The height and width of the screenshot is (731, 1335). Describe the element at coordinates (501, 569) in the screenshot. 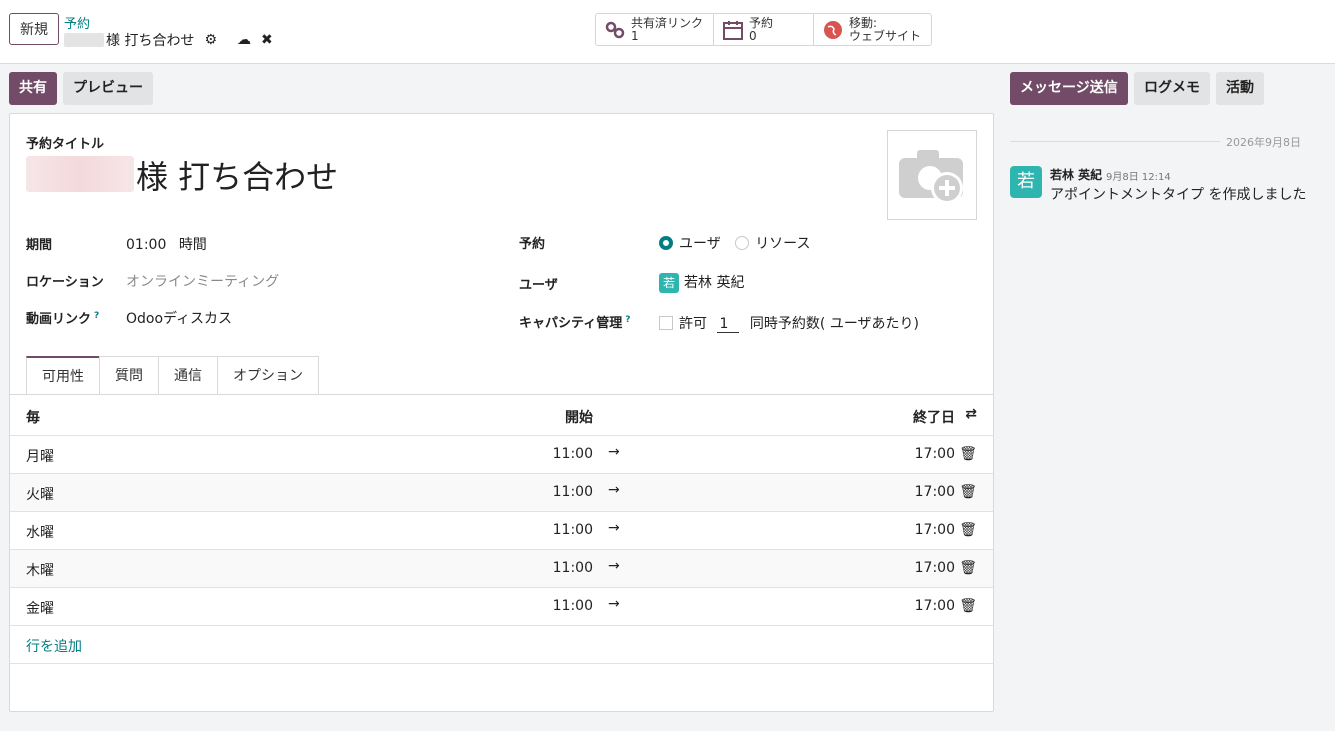

I see `table-row: 木曜 11:00 → 17:00 🗑` at that location.